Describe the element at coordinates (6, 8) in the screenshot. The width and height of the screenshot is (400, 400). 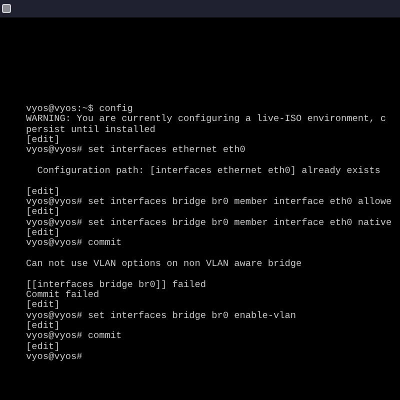
I see `window-icon` at that location.